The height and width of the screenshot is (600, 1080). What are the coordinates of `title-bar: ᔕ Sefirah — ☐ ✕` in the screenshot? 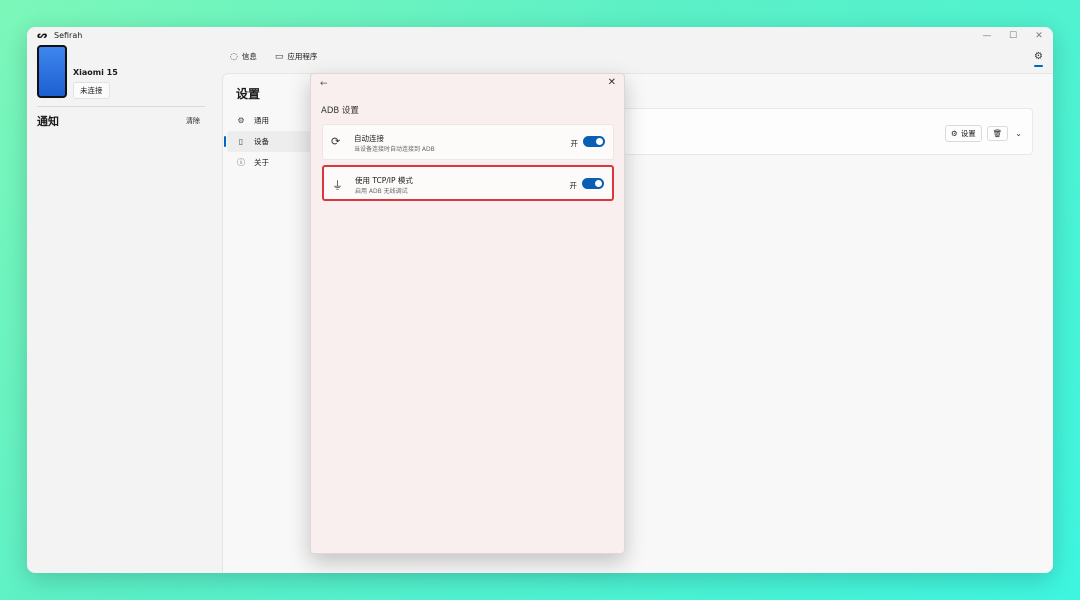 It's located at (540, 36).